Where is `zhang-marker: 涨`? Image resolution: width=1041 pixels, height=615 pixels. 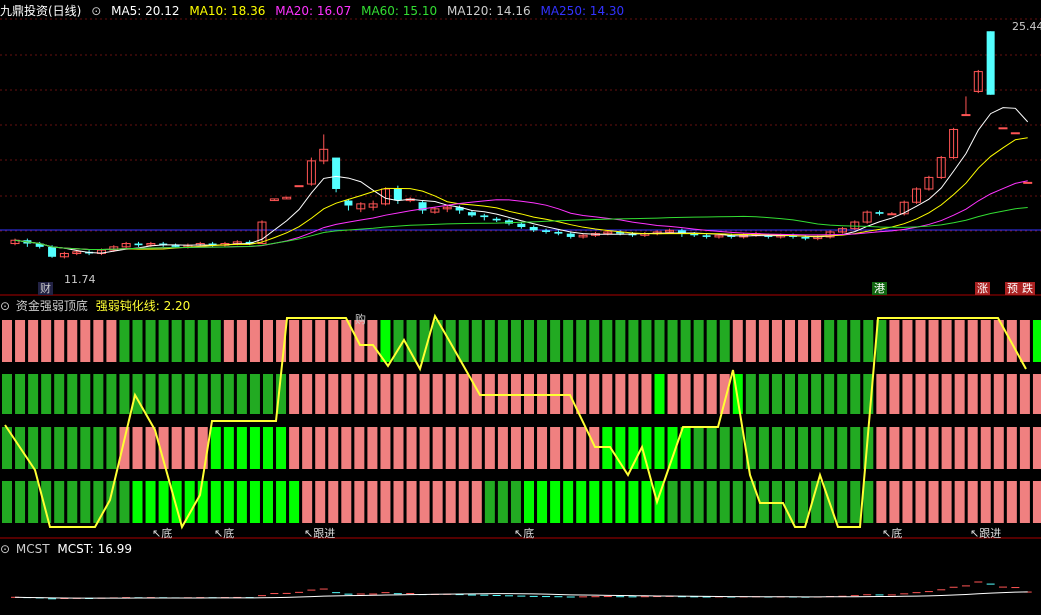 zhang-marker: 涨 is located at coordinates (982, 288).